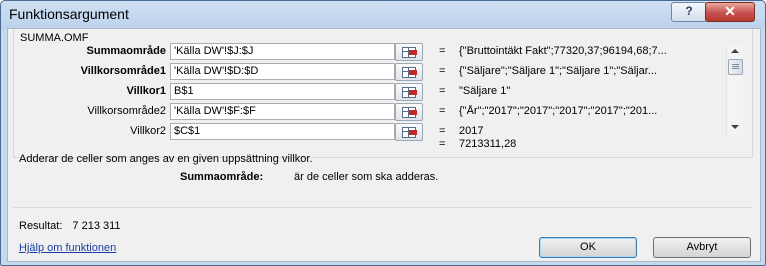  What do you see at coordinates (366, 177) in the screenshot?
I see `parameter-description: är de celler som ska adderas.` at bounding box center [366, 177].